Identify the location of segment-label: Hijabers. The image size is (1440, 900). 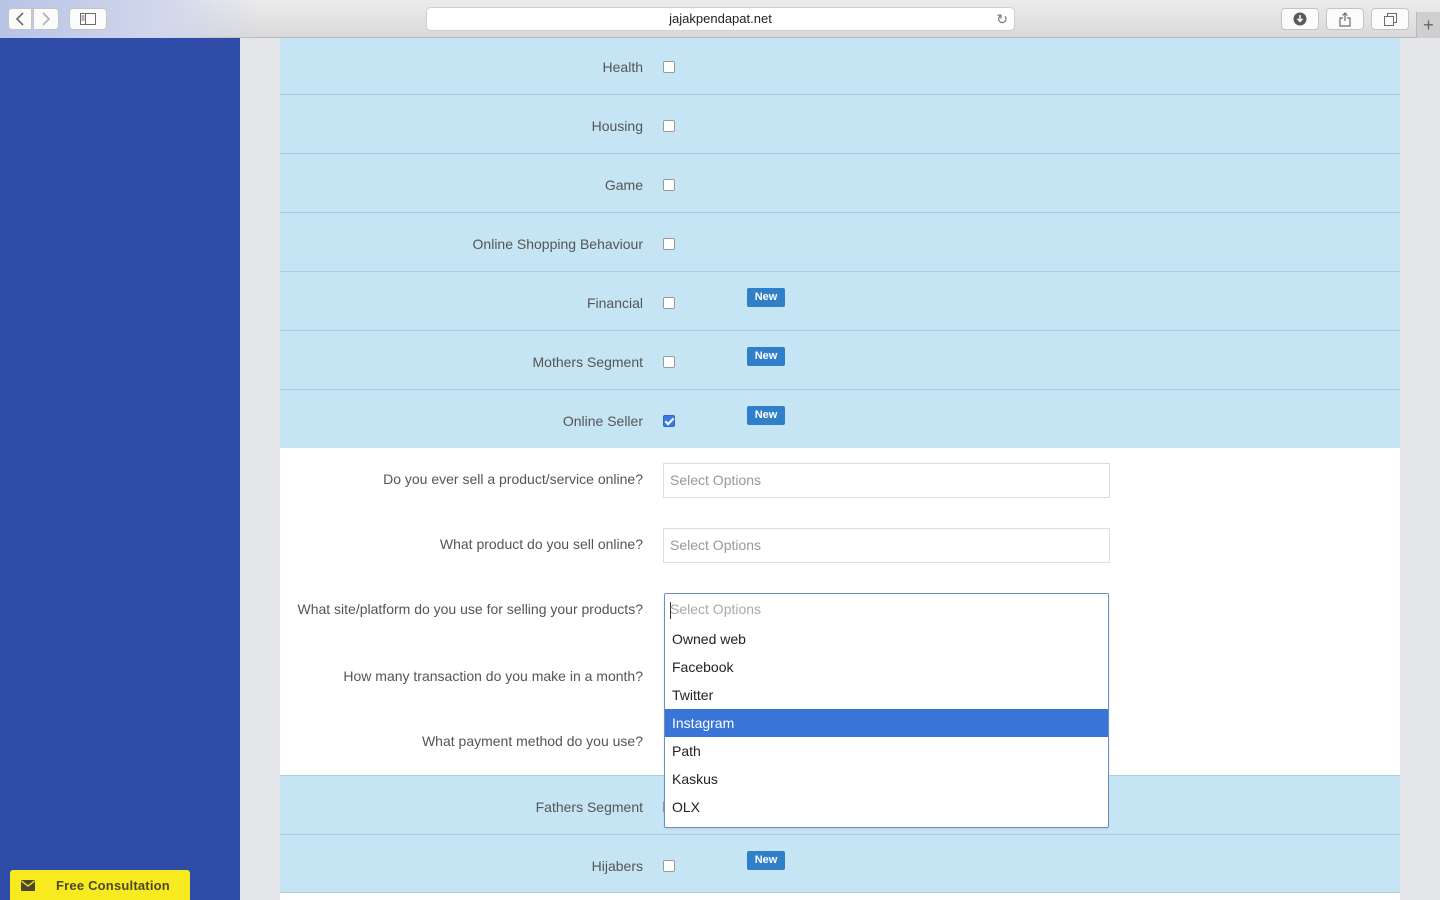
(617, 866).